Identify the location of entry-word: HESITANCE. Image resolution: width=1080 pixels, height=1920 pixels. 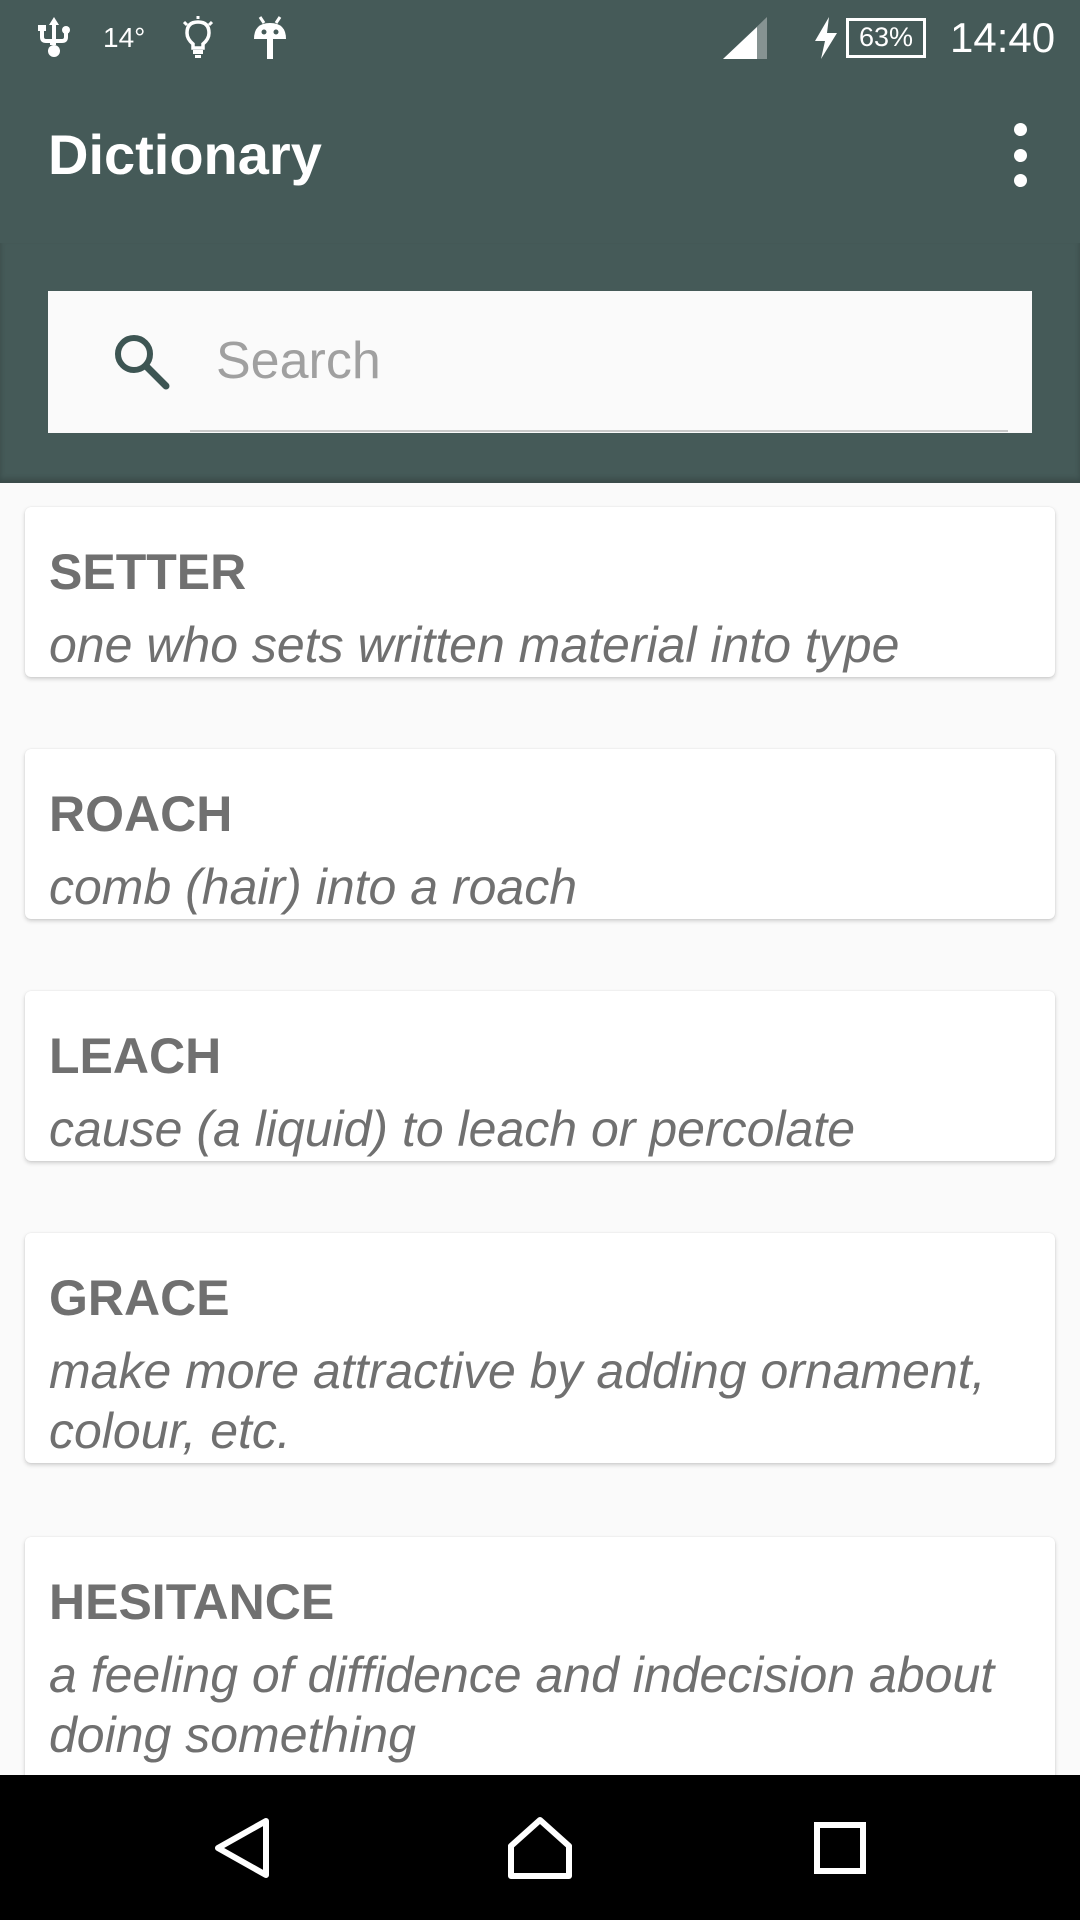
(192, 1602).